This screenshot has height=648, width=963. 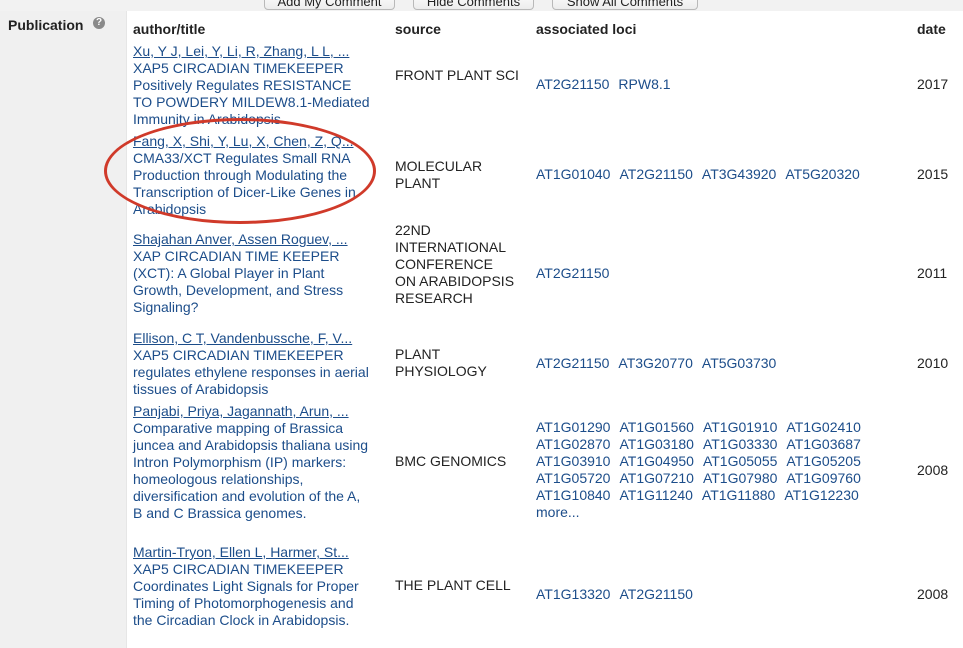 I want to click on date-text: 2017, so click(x=933, y=84).